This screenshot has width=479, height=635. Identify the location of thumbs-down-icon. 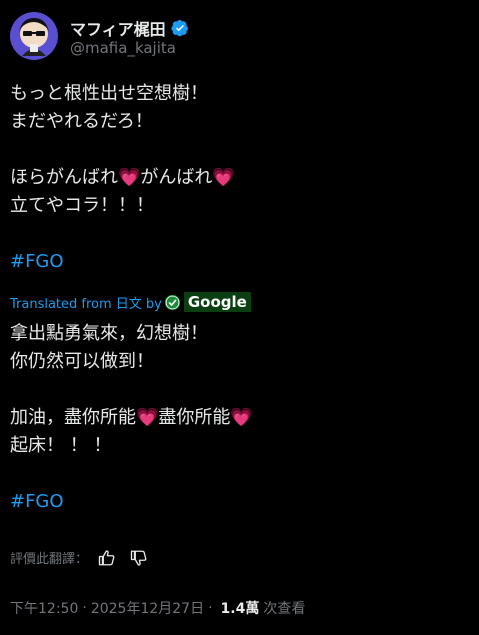
(139, 558).